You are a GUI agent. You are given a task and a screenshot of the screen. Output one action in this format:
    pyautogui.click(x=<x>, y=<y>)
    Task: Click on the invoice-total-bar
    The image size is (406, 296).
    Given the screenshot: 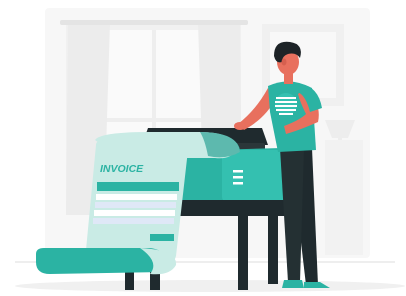 What is the action you would take?
    pyautogui.click(x=162, y=237)
    